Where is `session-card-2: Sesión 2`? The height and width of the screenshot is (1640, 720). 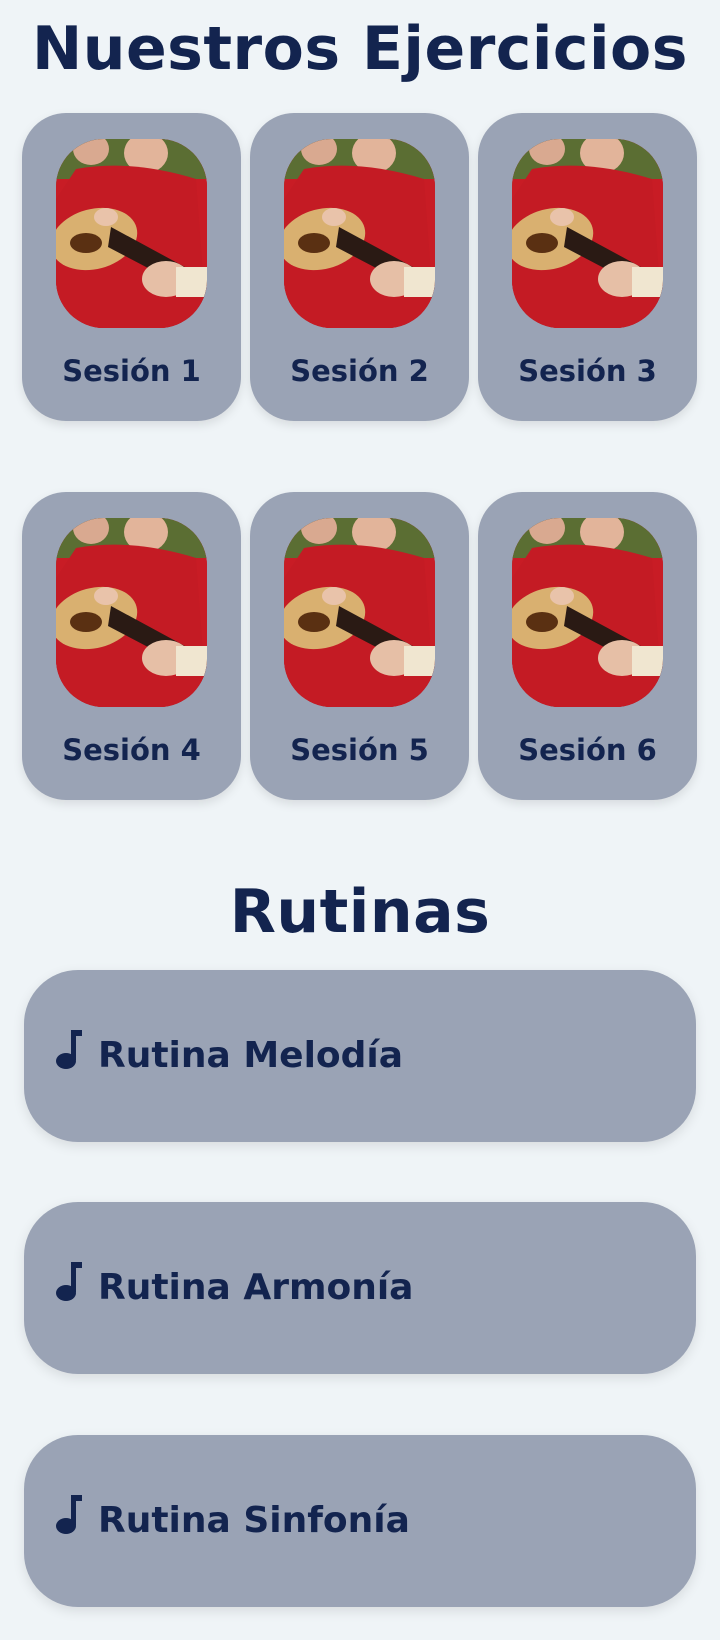 session-card-2: Sesión 2 is located at coordinates (359, 267).